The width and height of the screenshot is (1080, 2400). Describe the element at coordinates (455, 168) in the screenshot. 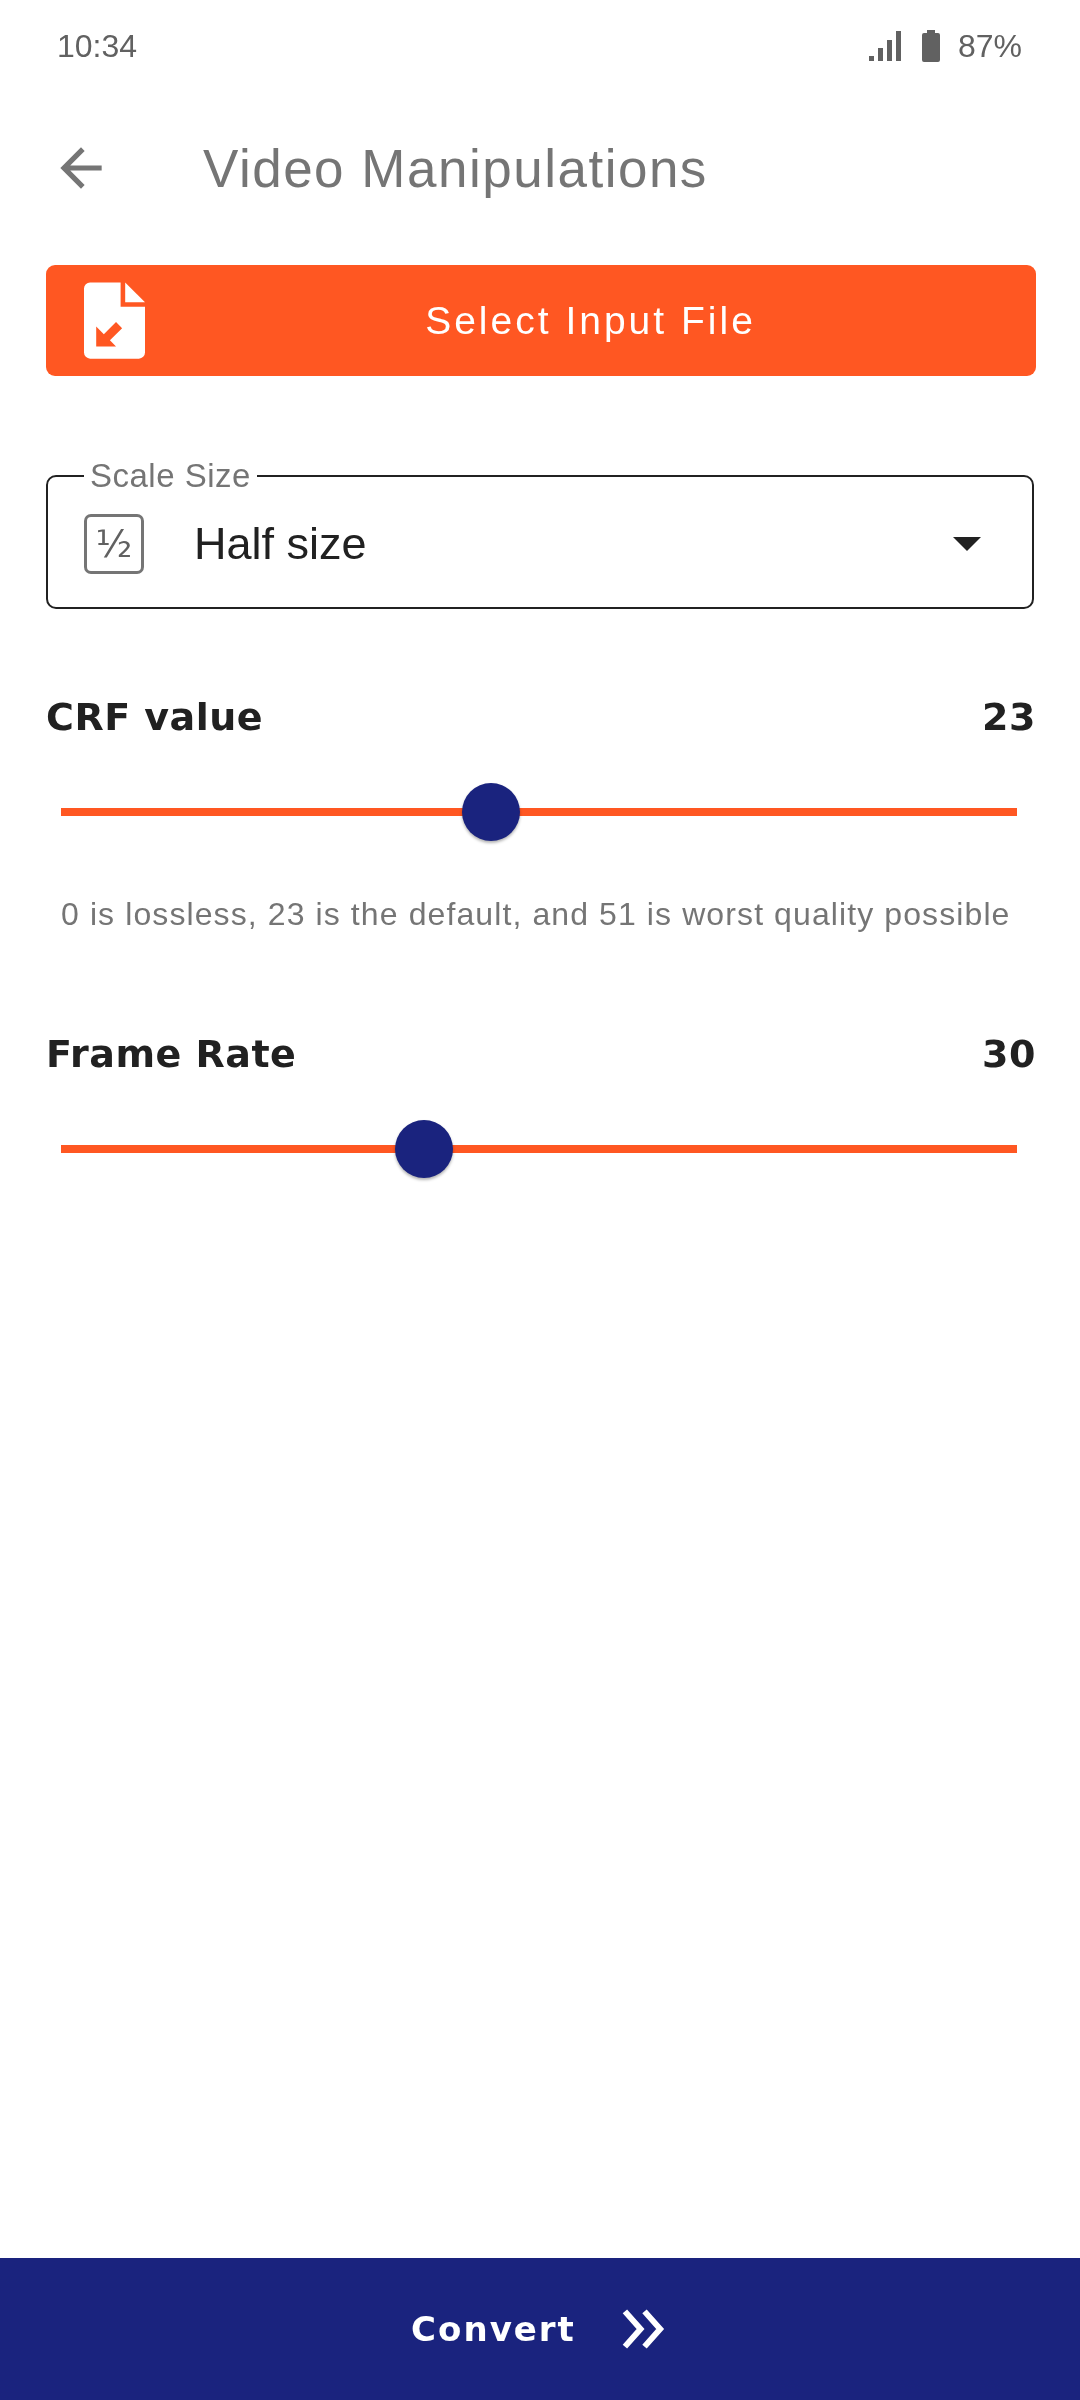

I see `screen-title: Video Manipulations` at that location.